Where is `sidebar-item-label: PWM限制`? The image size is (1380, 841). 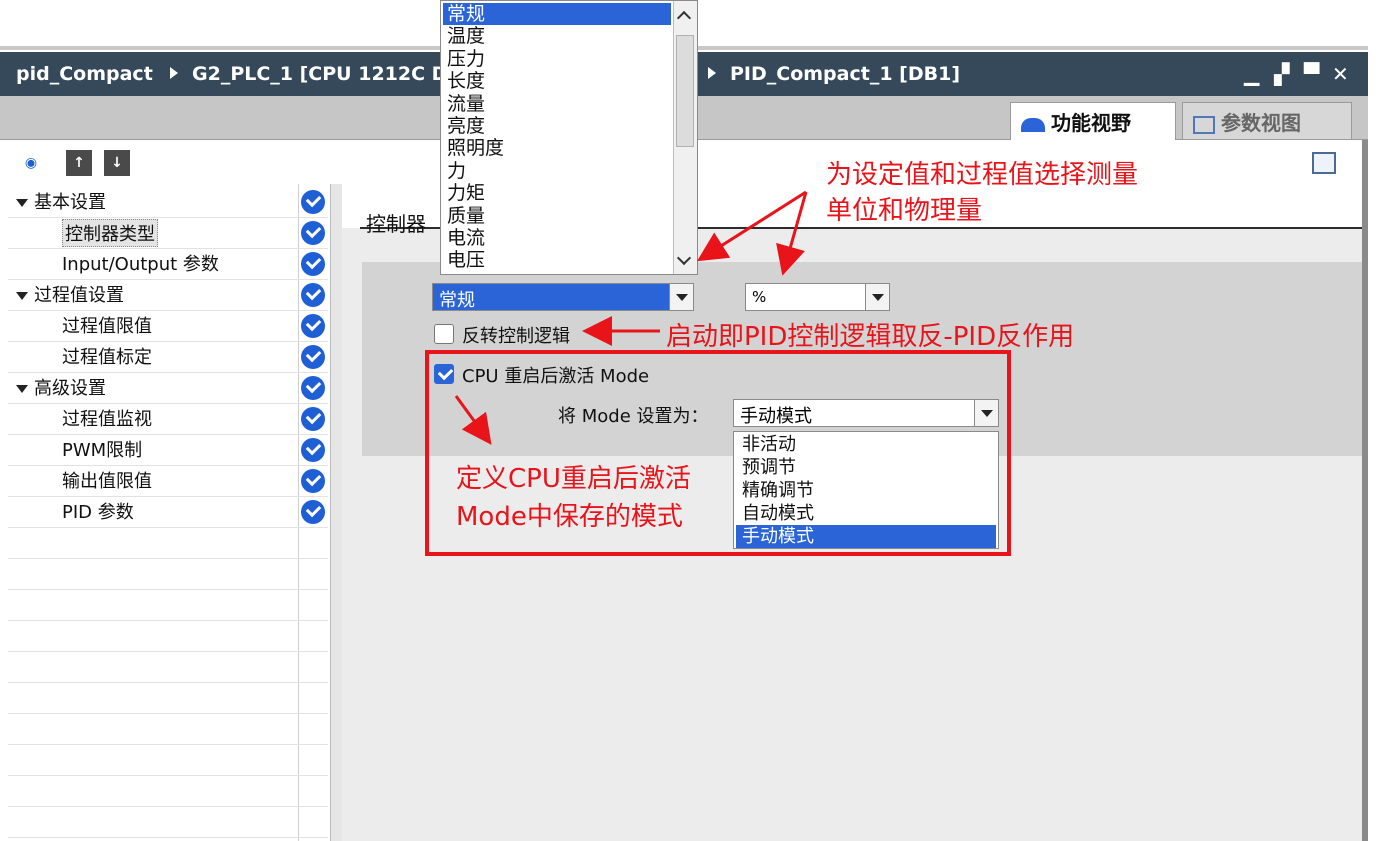 sidebar-item-label: PWM限制 is located at coordinates (102, 450).